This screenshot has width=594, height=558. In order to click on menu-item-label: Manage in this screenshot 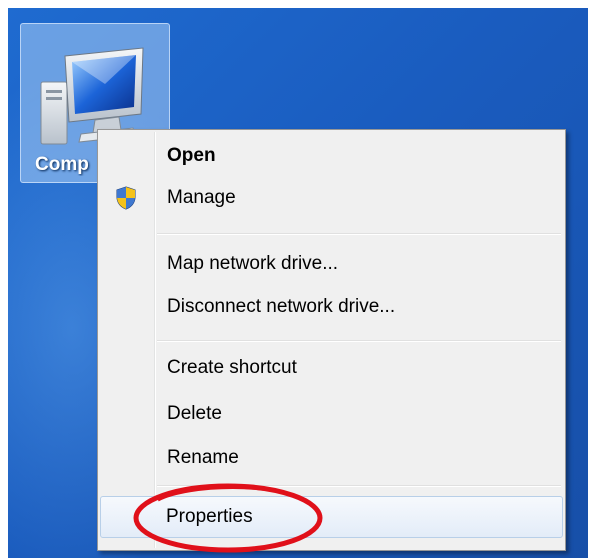, I will do `click(201, 197)`.